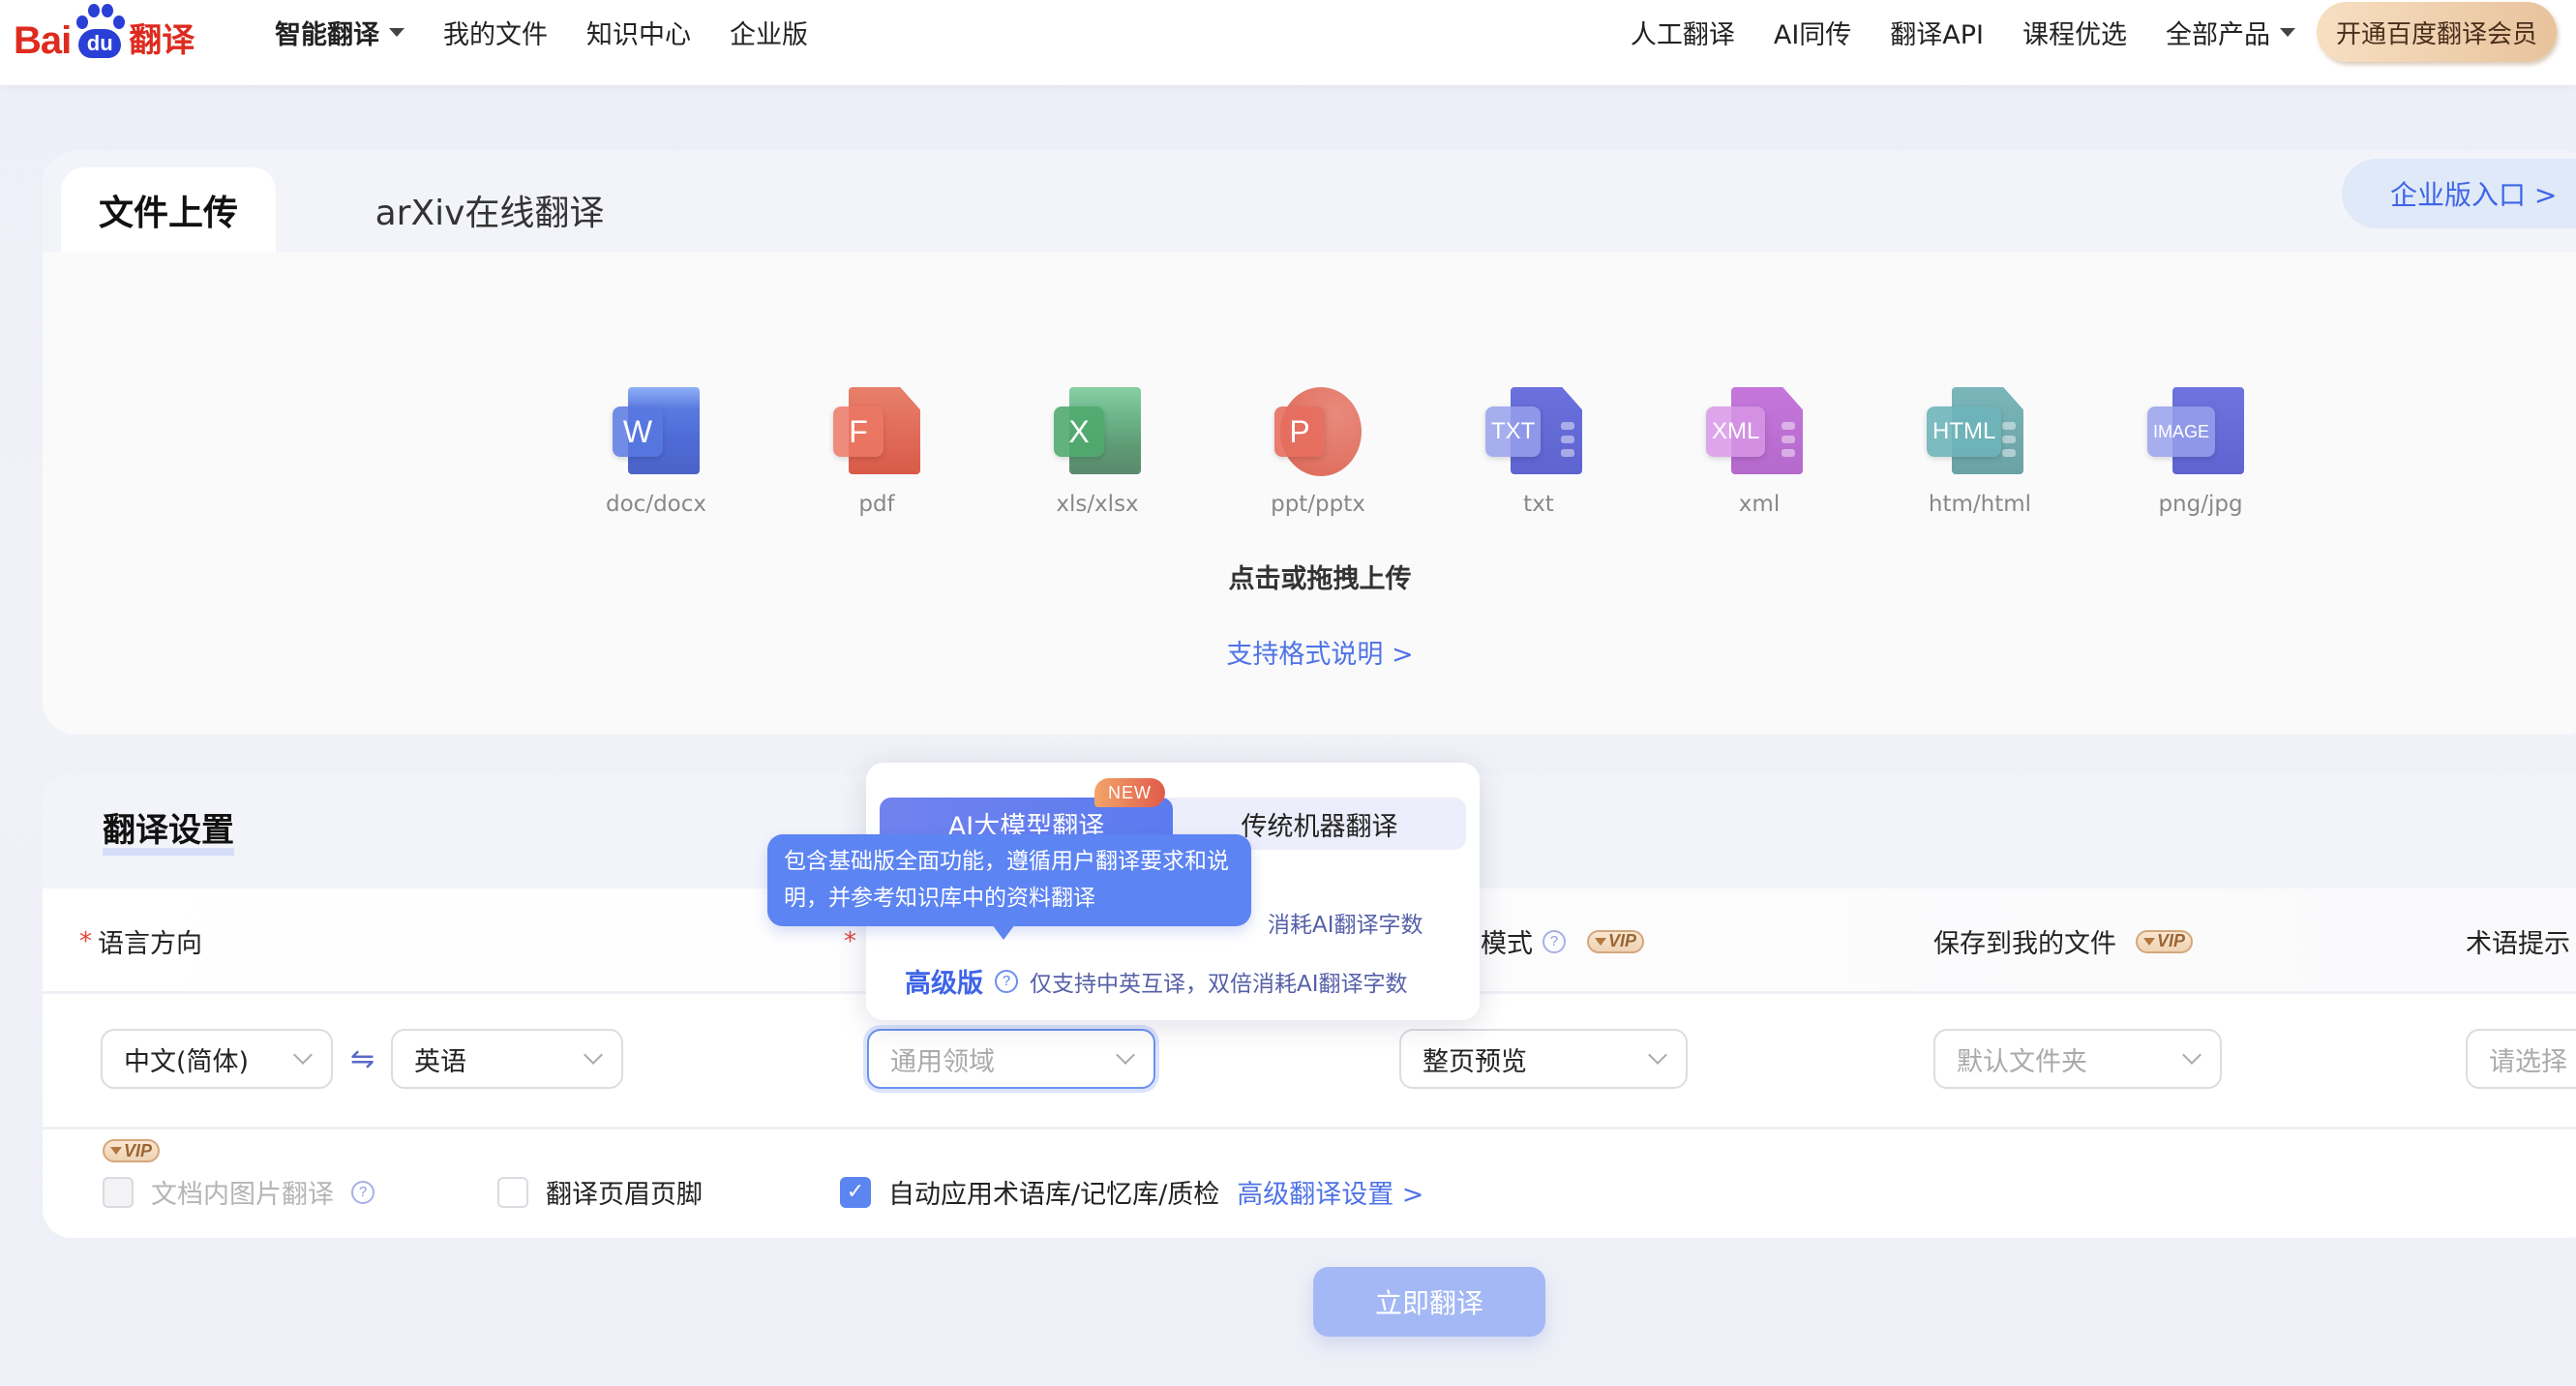 This screenshot has height=1386, width=2576. I want to click on label-text: 模式, so click(1507, 944).